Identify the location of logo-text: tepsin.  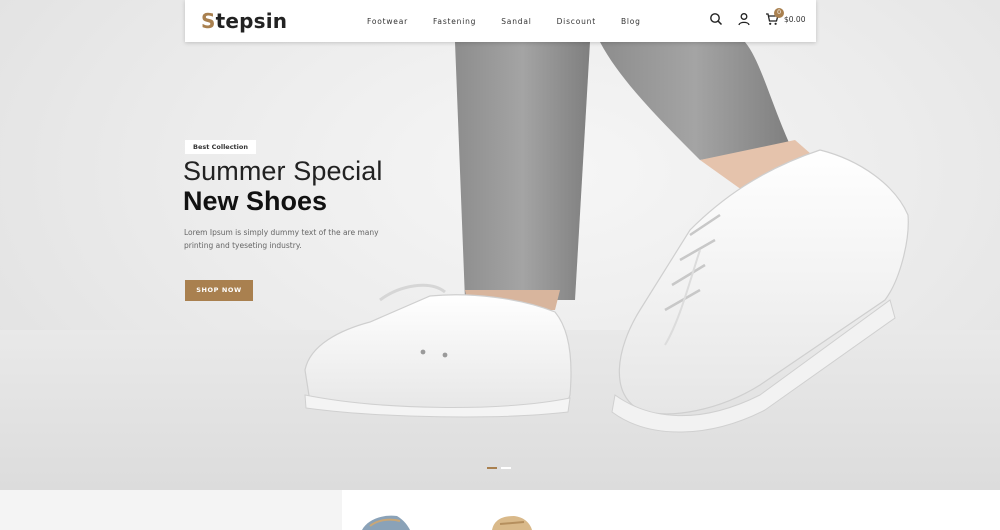
(251, 21).